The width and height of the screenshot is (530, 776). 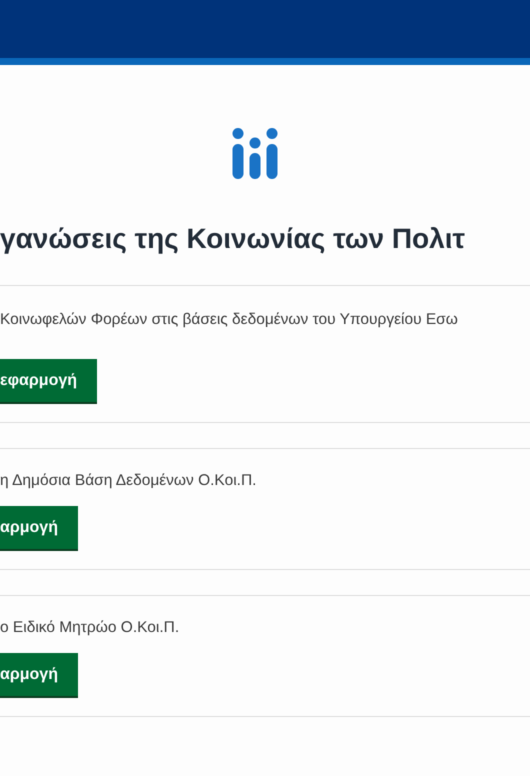 What do you see at coordinates (90, 628) in the screenshot?
I see `description-text: ο Ειδικό Μητρώο Ο.Κοι.Π.` at bounding box center [90, 628].